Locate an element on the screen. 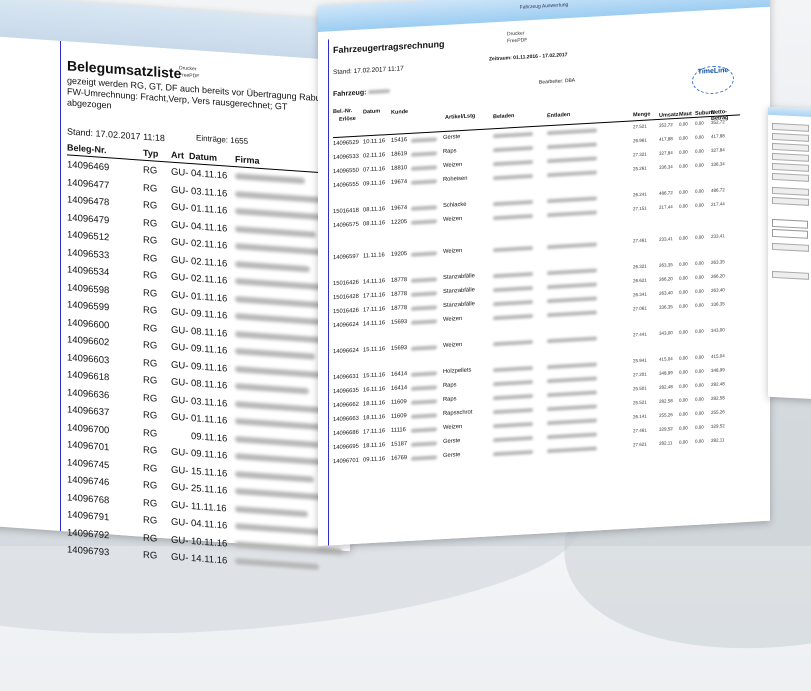 The width and height of the screenshot is (811, 691). cell-menge: 26.341 is located at coordinates (640, 294).